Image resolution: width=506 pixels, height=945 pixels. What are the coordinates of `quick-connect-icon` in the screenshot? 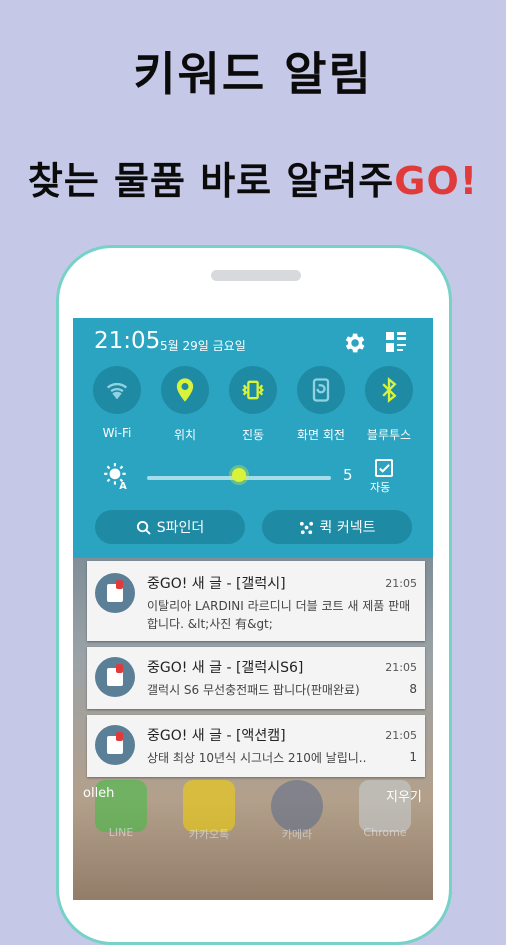 It's located at (306, 527).